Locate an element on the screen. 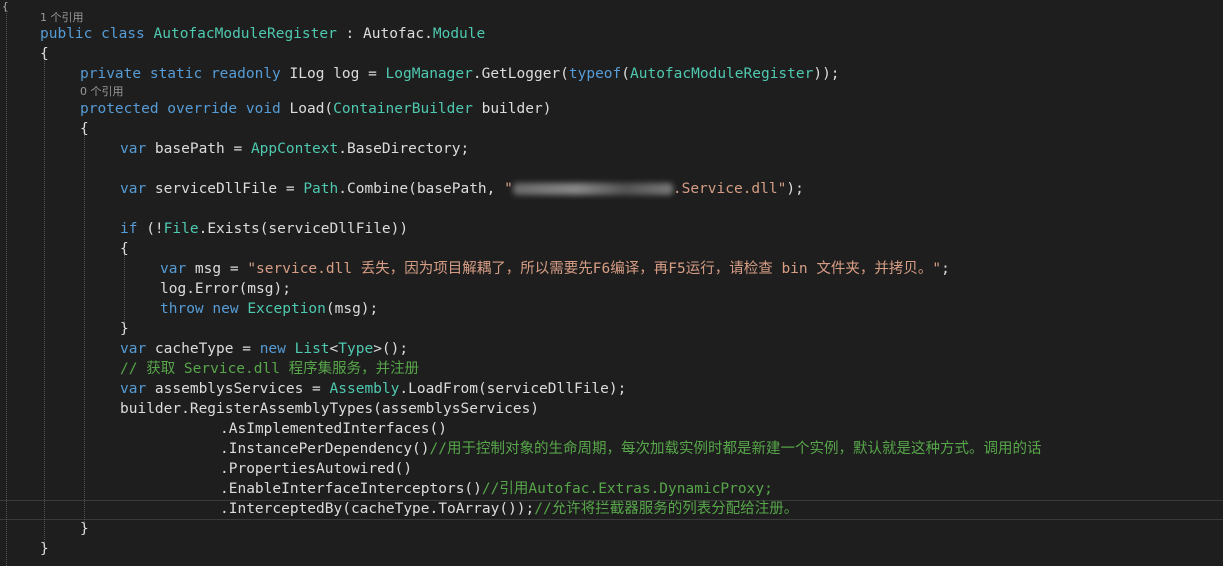 Image resolution: width=1223 pixels, height=566 pixels. token: AppContext is located at coordinates (294, 149).